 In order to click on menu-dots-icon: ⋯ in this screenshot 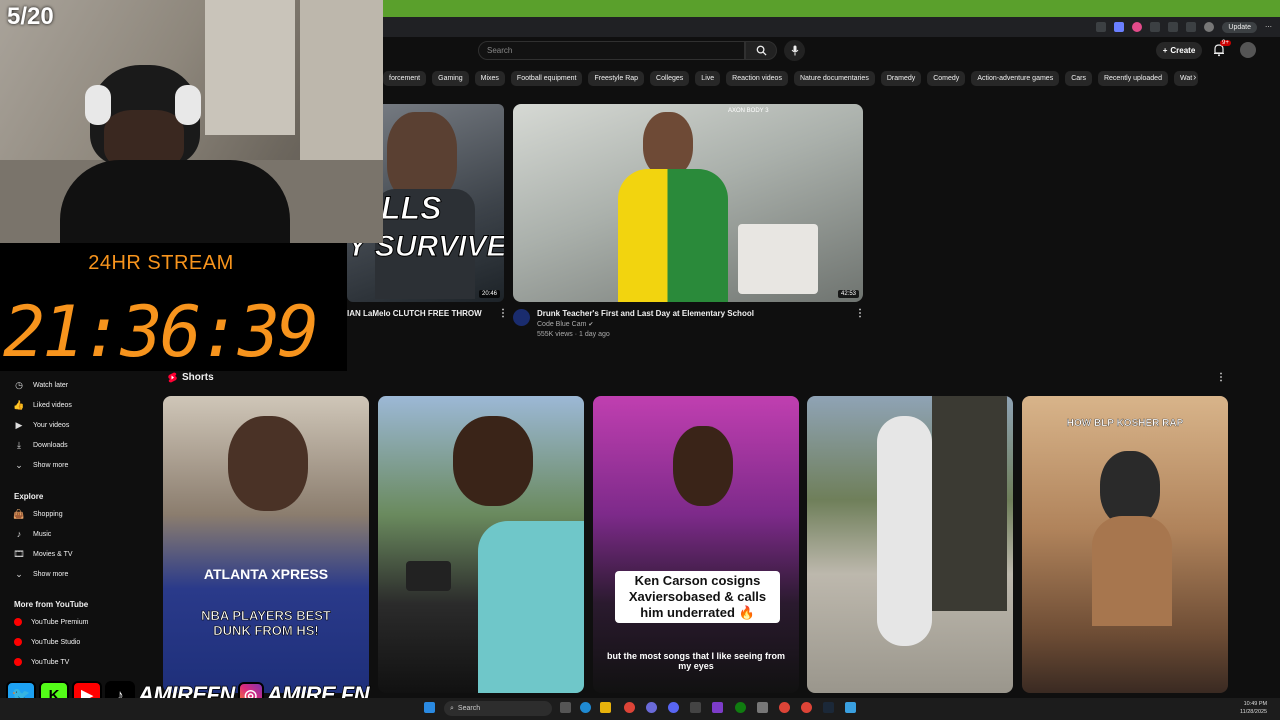, I will do `click(1268, 27)`.